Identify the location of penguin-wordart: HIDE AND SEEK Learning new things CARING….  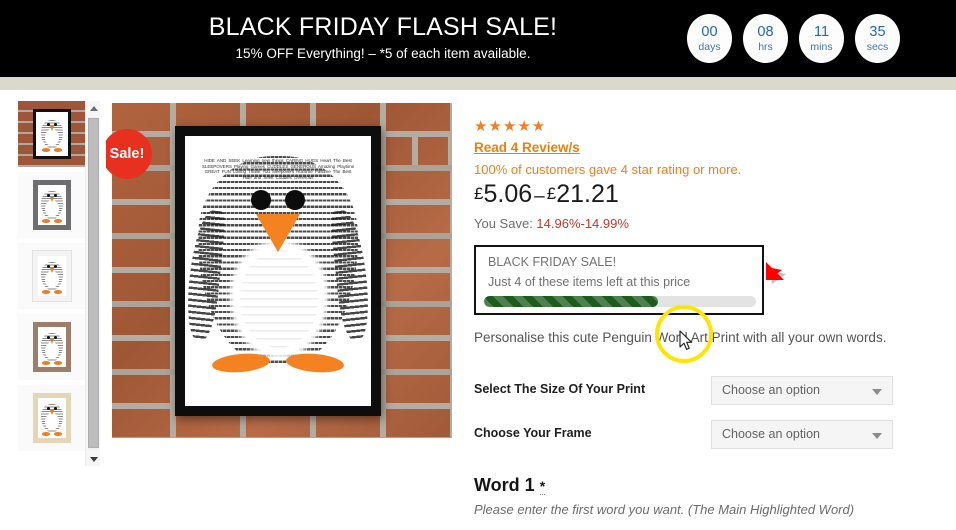
(278, 271).